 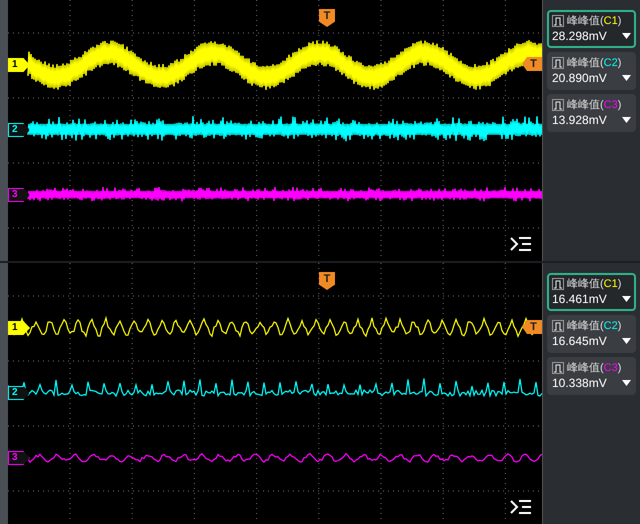 I want to click on measurement-card: 峰峰值(C1) 28.298mV, so click(x=591, y=29).